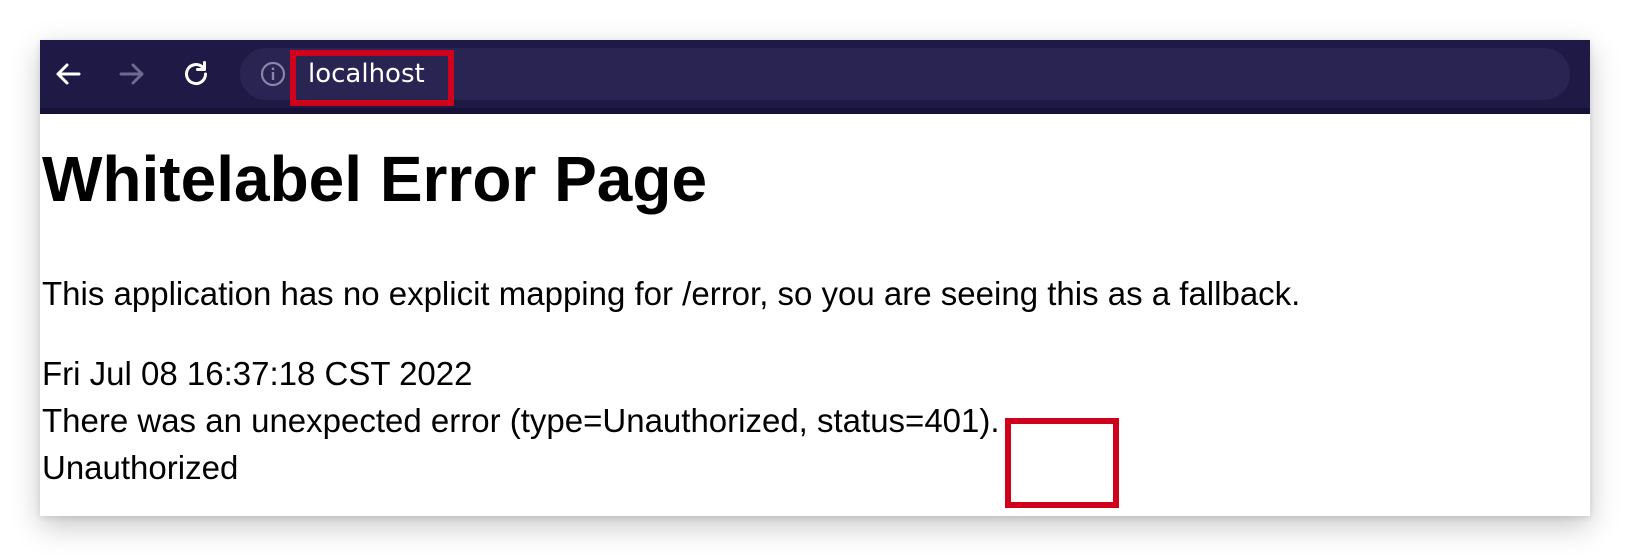 The image size is (1630, 556). I want to click on error-status-text: Unauthorized, so click(140, 467).